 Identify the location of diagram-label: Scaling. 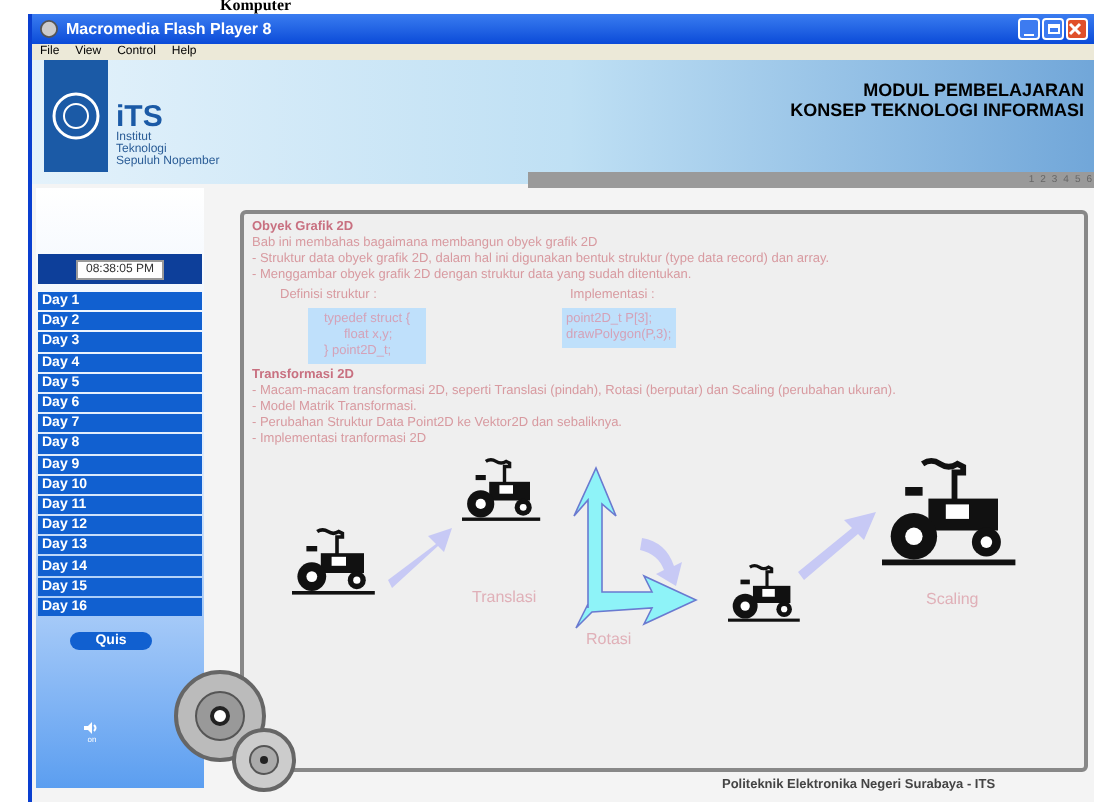
(952, 600).